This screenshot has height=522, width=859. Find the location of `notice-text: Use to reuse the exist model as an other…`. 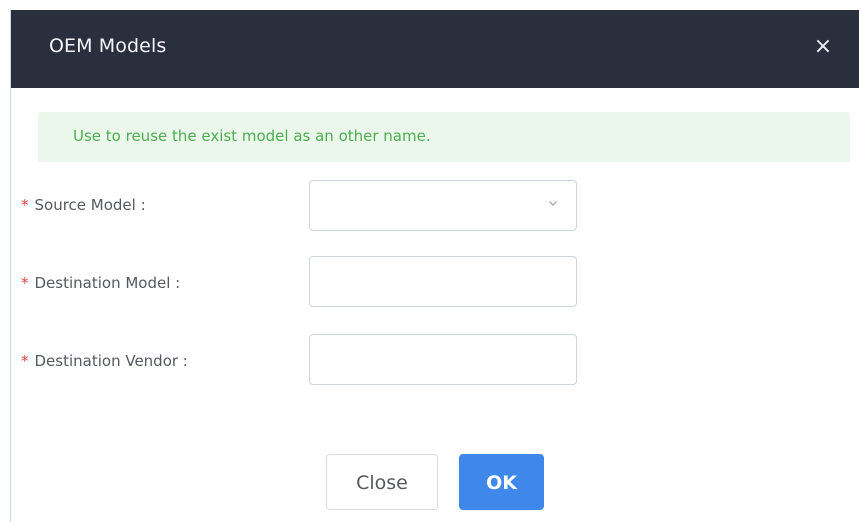

notice-text: Use to reuse the exist model as an other… is located at coordinates (252, 136).